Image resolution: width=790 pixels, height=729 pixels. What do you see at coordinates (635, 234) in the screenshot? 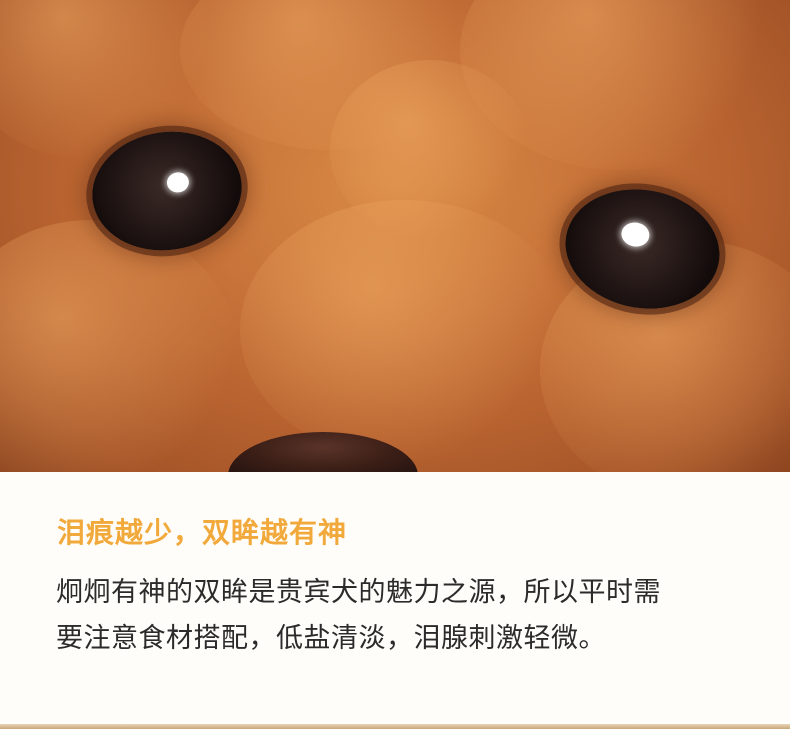
I see `right-eye-glint` at bounding box center [635, 234].